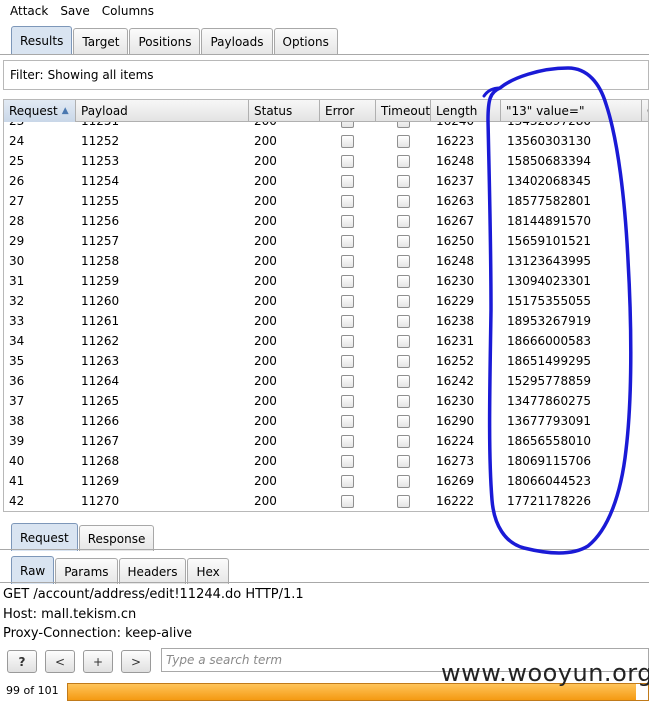 This screenshot has width=649, height=704. What do you see at coordinates (165, 41) in the screenshot?
I see `tab-positions: Positions` at bounding box center [165, 41].